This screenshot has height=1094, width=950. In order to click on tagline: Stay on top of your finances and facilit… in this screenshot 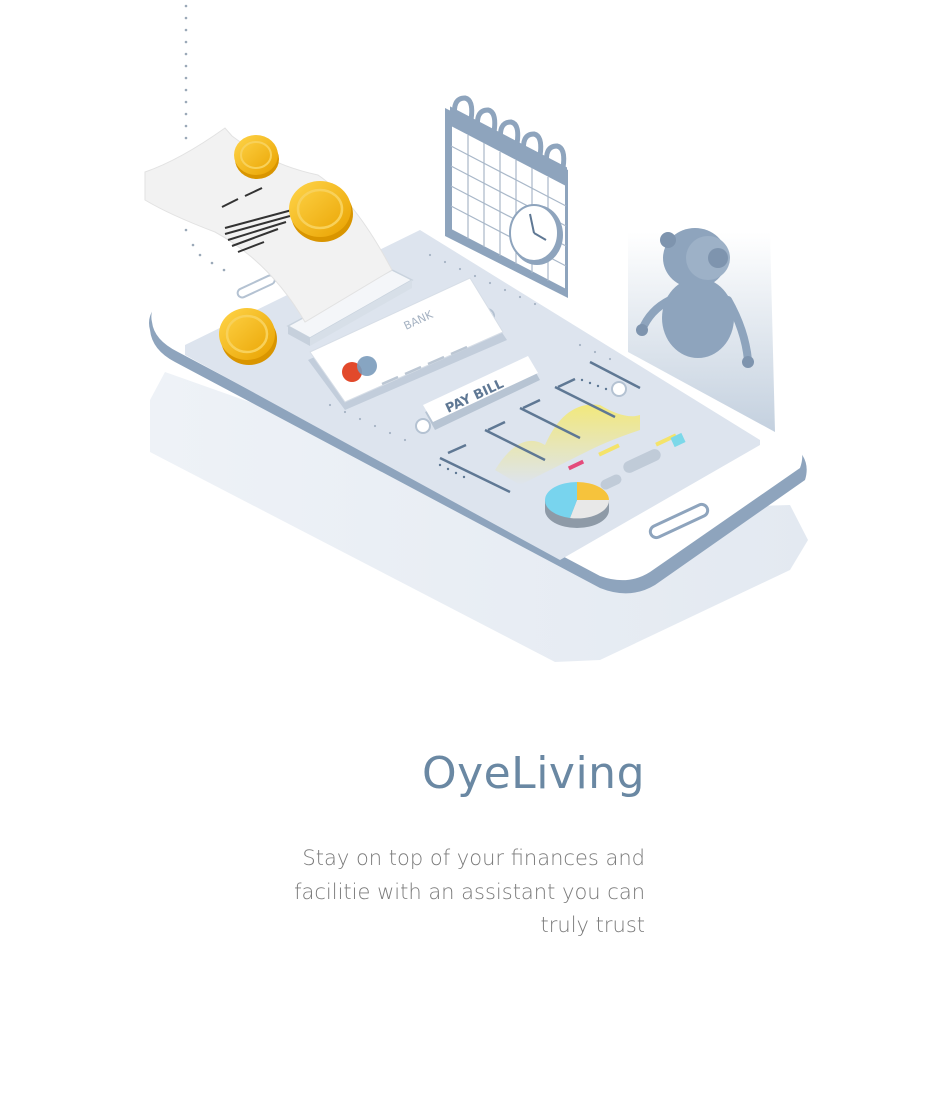, I will do `click(435, 892)`.